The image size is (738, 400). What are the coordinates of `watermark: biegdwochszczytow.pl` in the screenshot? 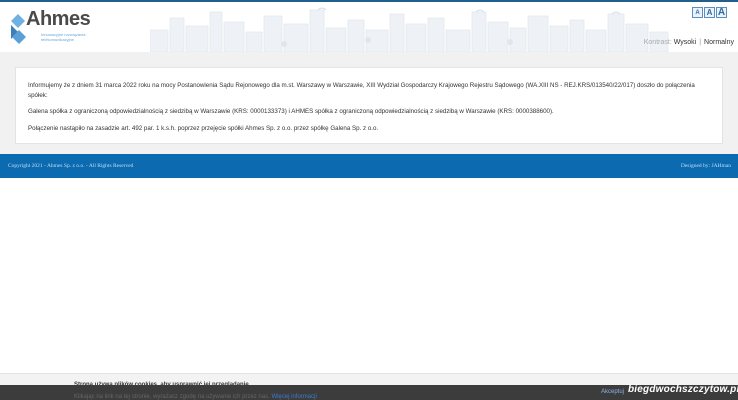 It's located at (683, 389).